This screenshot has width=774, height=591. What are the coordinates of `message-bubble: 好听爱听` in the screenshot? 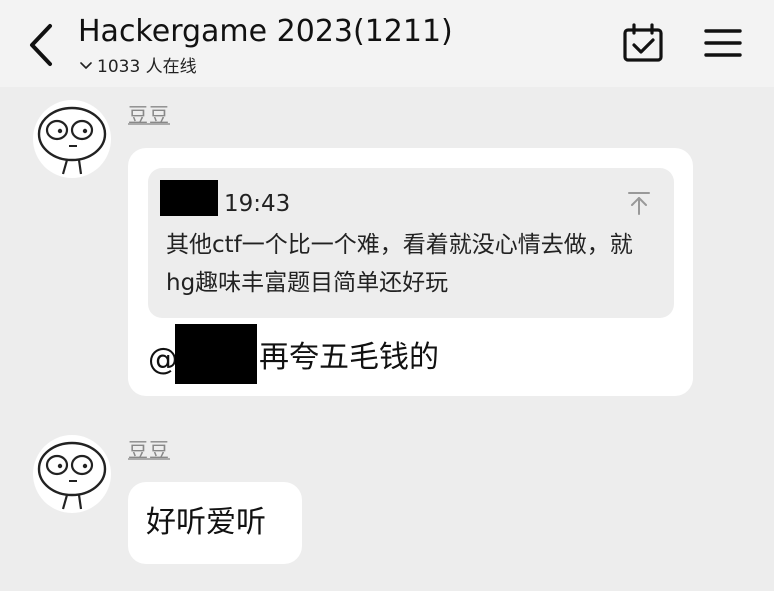 It's located at (215, 523).